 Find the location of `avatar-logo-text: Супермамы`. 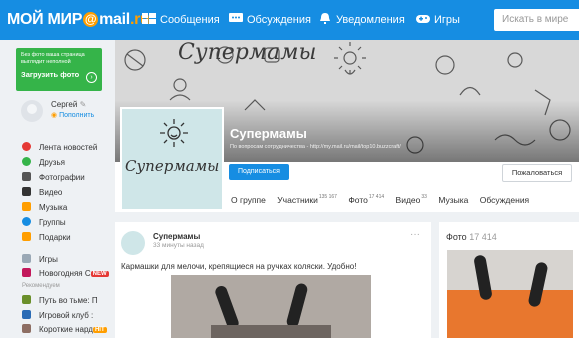

avatar-logo-text: Супермамы is located at coordinates (172, 166).